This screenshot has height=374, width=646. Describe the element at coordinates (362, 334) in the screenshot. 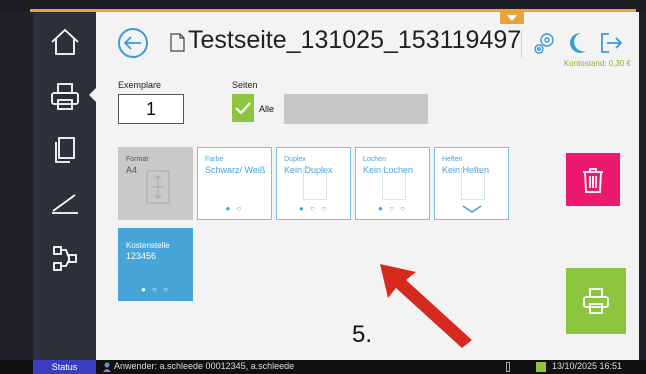

I see `annotation-step-label: 5.` at that location.